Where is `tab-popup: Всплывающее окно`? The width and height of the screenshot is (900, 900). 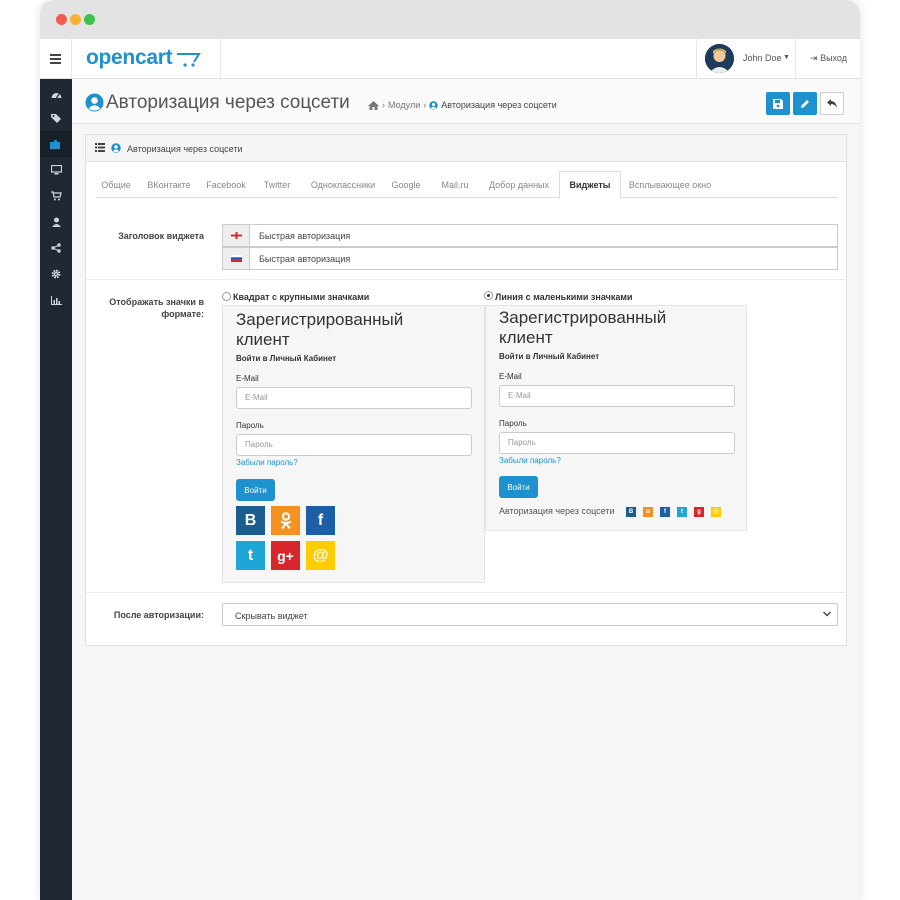 tab-popup: Всплывающее окно is located at coordinates (670, 184).